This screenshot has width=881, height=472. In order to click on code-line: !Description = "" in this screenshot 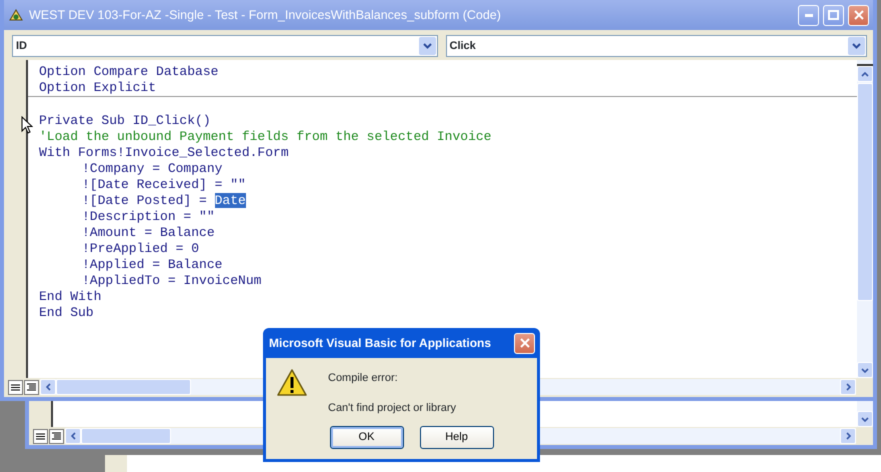, I will do `click(148, 216)`.